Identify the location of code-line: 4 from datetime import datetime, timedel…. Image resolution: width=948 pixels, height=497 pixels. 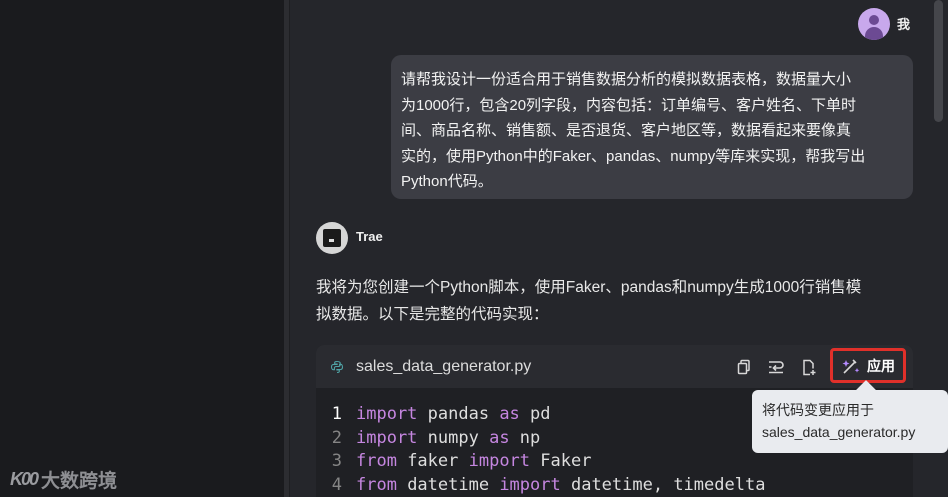
(614, 485).